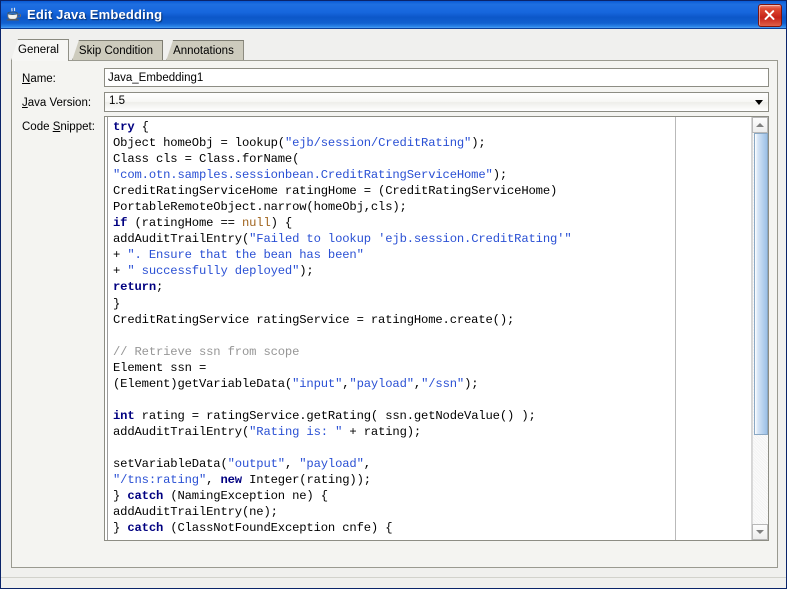 The image size is (787, 589). What do you see at coordinates (432, 287) in the screenshot?
I see `code-line: return;` at bounding box center [432, 287].